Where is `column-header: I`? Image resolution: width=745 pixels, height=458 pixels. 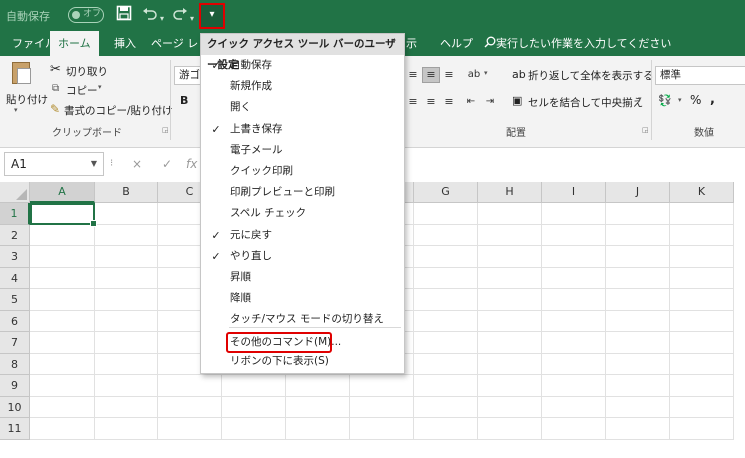 column-header: I is located at coordinates (574, 192).